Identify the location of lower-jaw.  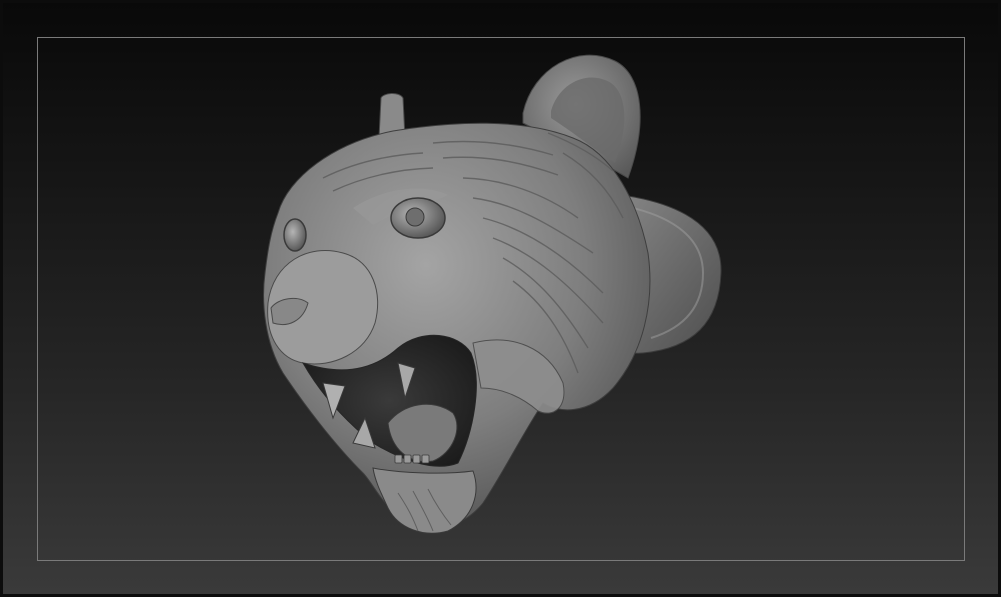
(424, 500).